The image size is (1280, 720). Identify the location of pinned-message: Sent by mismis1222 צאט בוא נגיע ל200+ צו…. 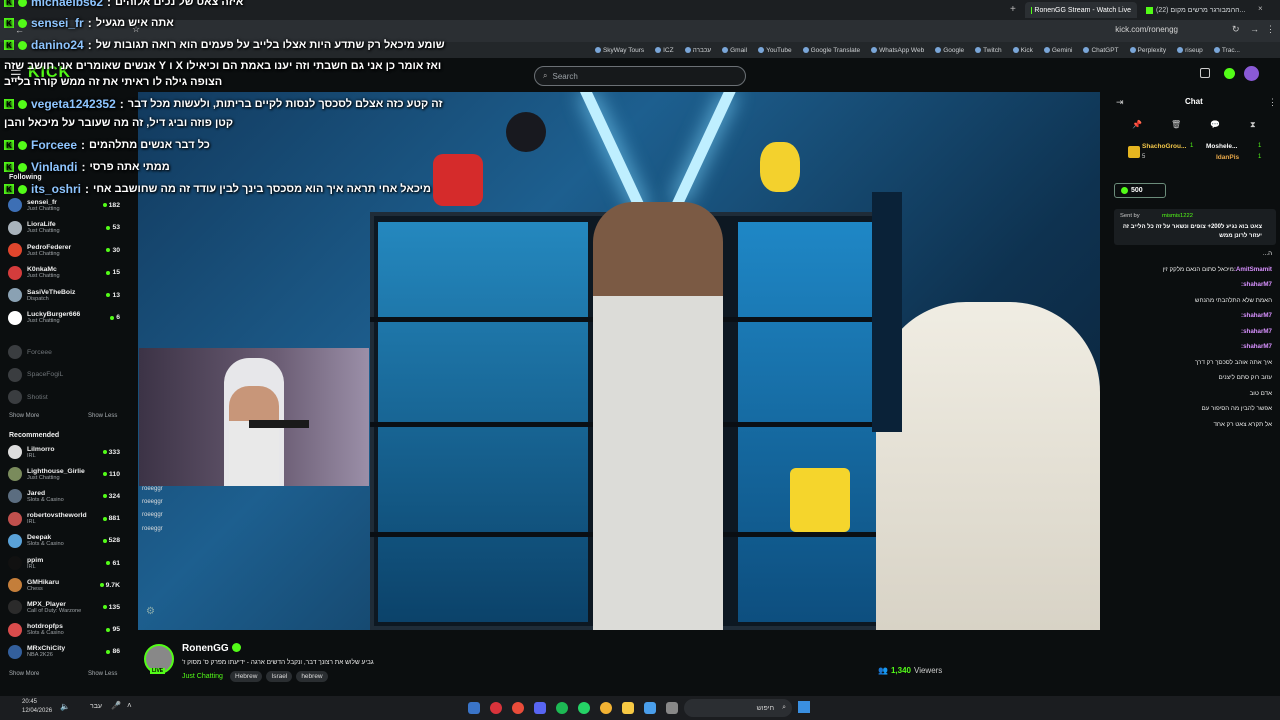
(1195, 227).